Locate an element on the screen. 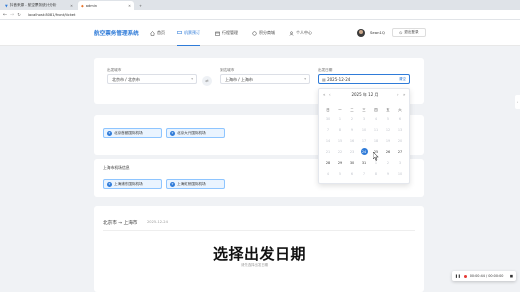 Image resolution: width=520 pixels, height=292 pixels. record-dot-icon is located at coordinates (465, 276).